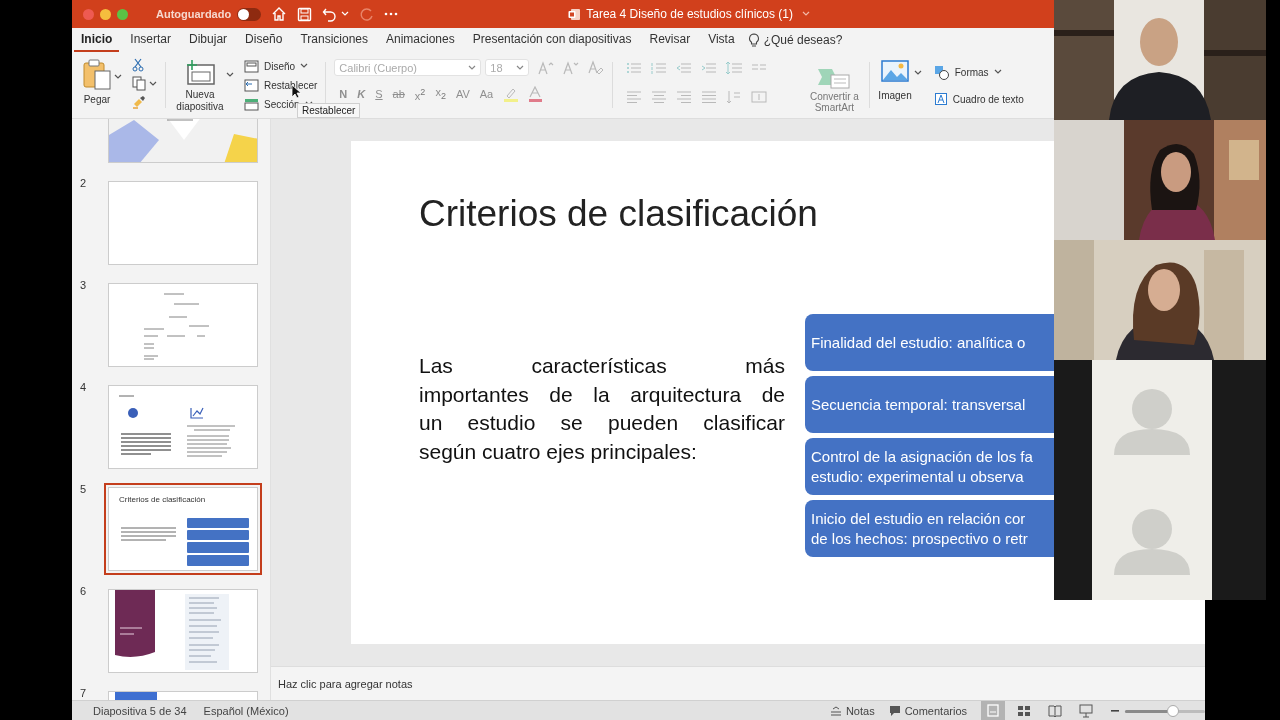 The height and width of the screenshot is (720, 1280). Describe the element at coordinates (546, 67) in the screenshot. I see `grow-font-icon` at that location.